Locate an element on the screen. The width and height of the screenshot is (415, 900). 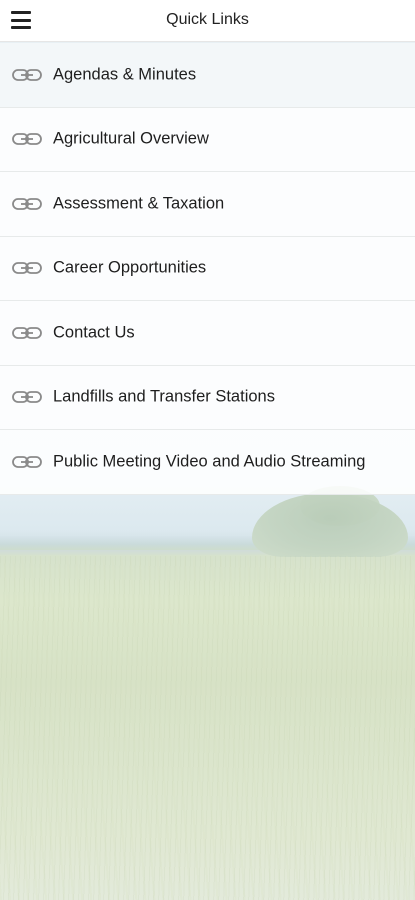
list-item-label: Career Opportunities is located at coordinates (130, 267).